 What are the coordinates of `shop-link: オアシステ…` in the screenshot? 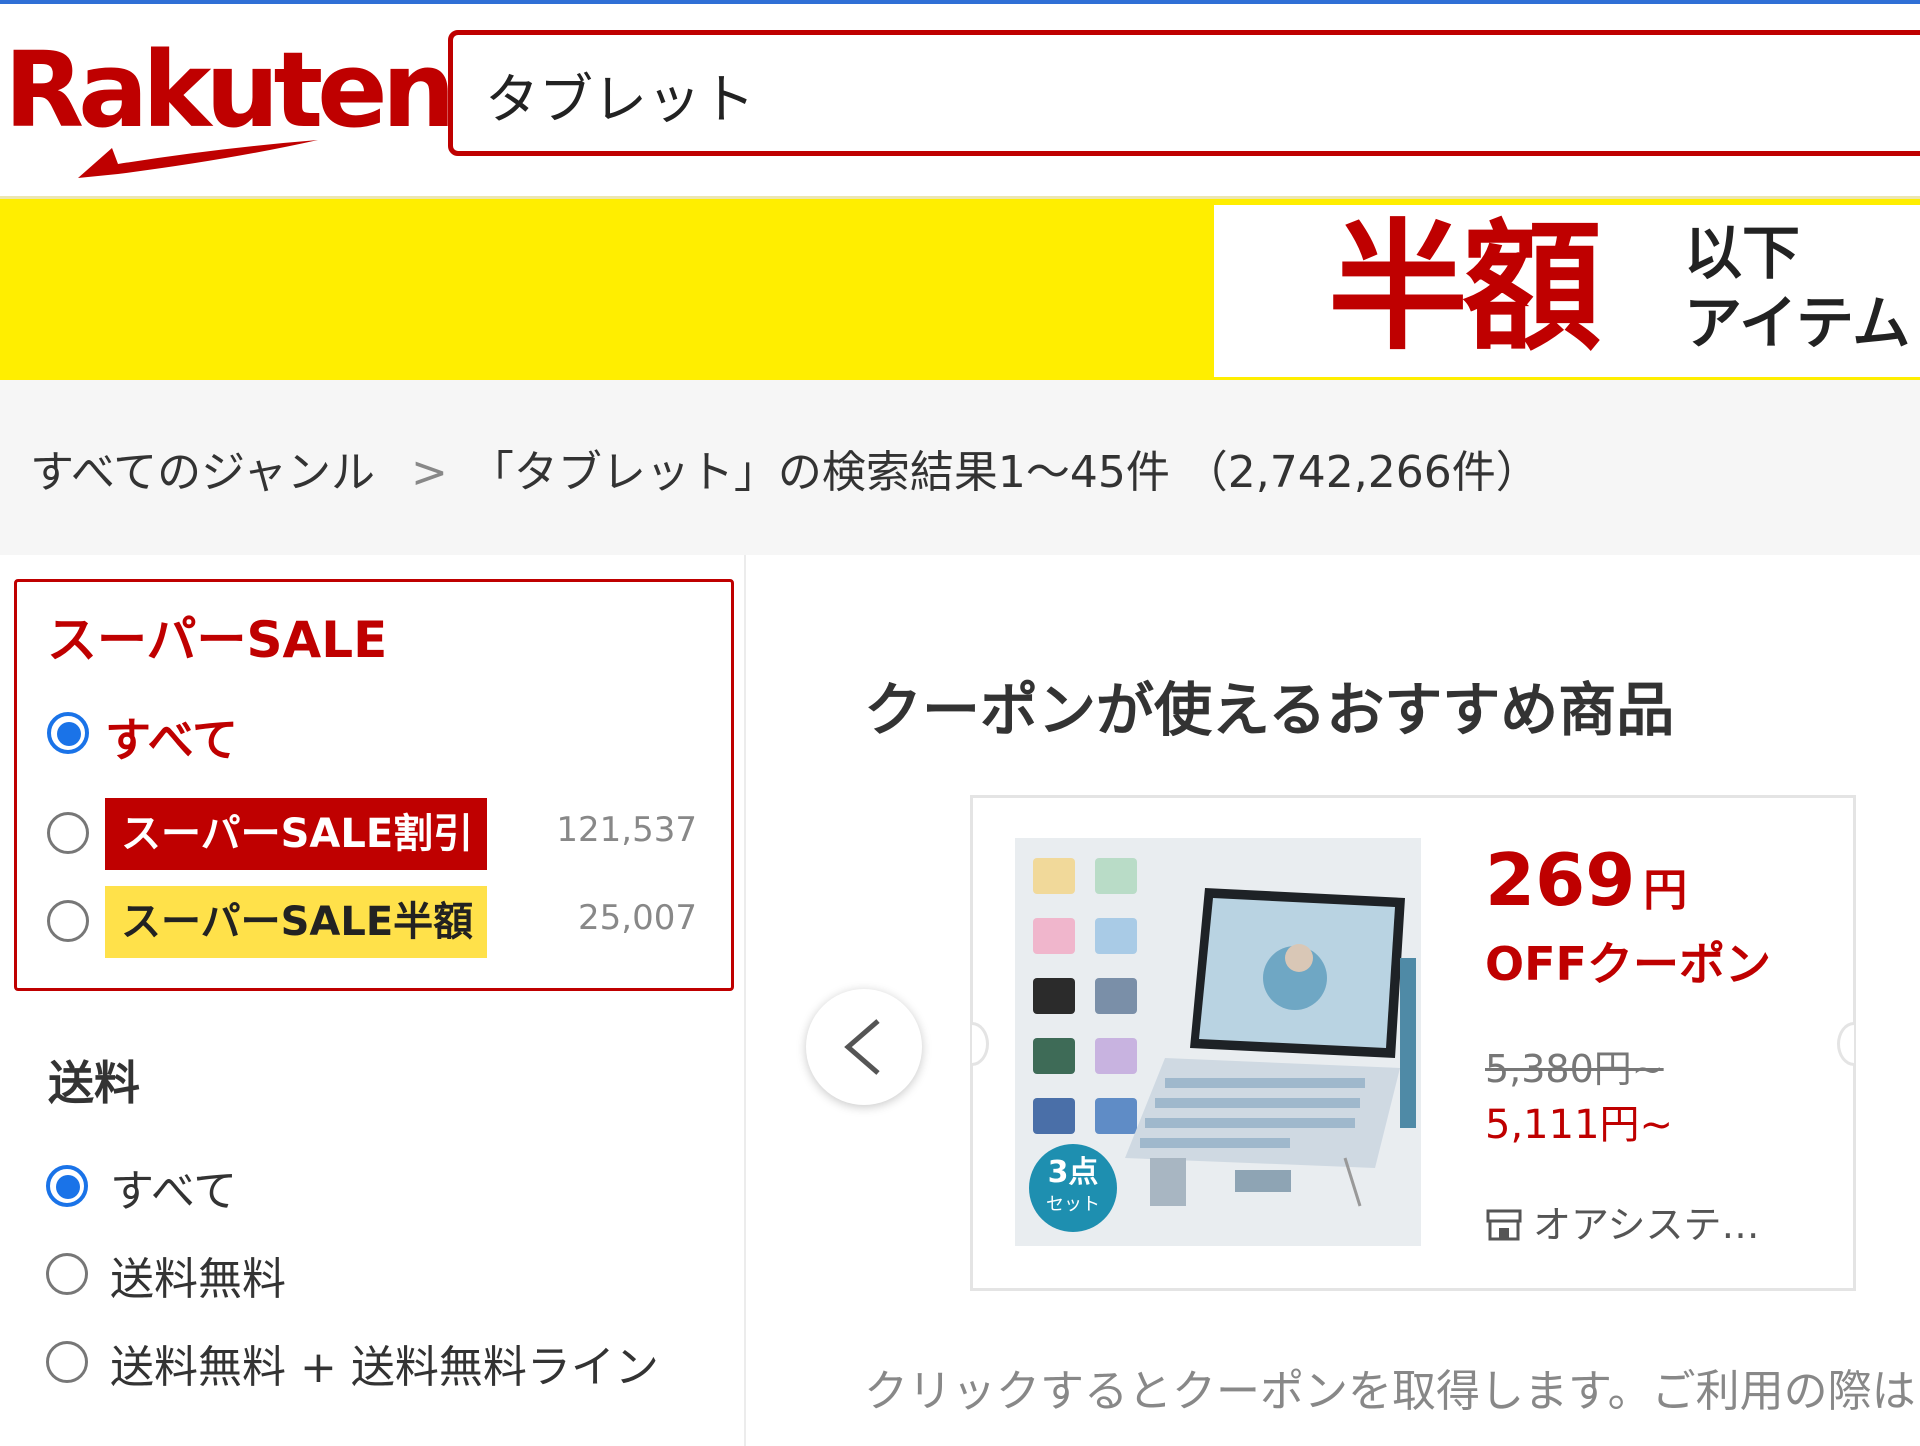 It's located at (1622, 1221).